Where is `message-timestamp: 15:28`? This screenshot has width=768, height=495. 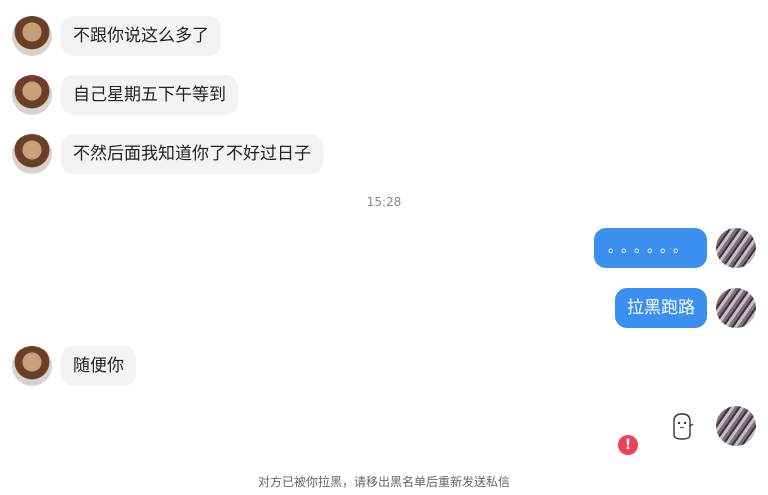 message-timestamp: 15:28 is located at coordinates (384, 202).